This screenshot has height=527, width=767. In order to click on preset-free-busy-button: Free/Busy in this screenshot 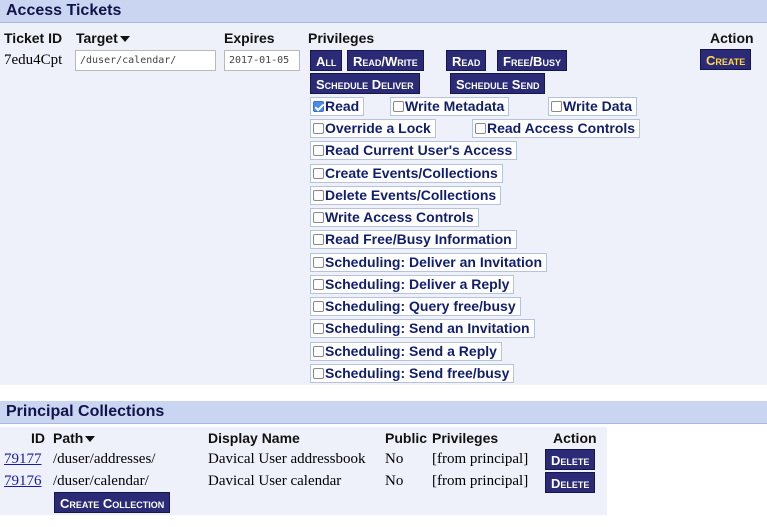, I will do `click(532, 60)`.